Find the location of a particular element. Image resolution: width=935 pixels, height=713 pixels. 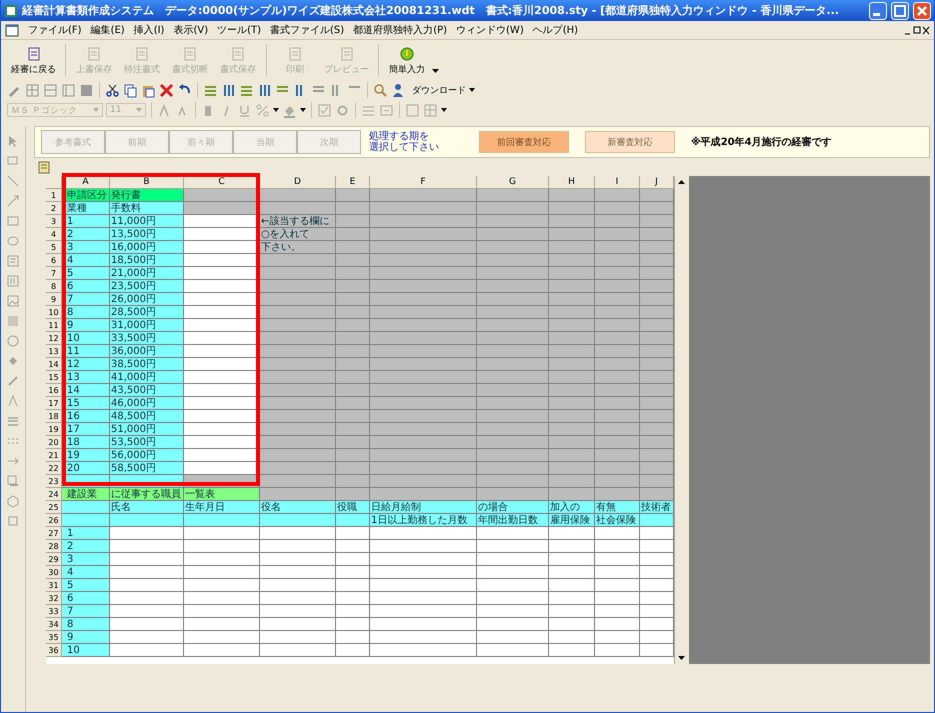

row-header: 18 is located at coordinates (54, 416).